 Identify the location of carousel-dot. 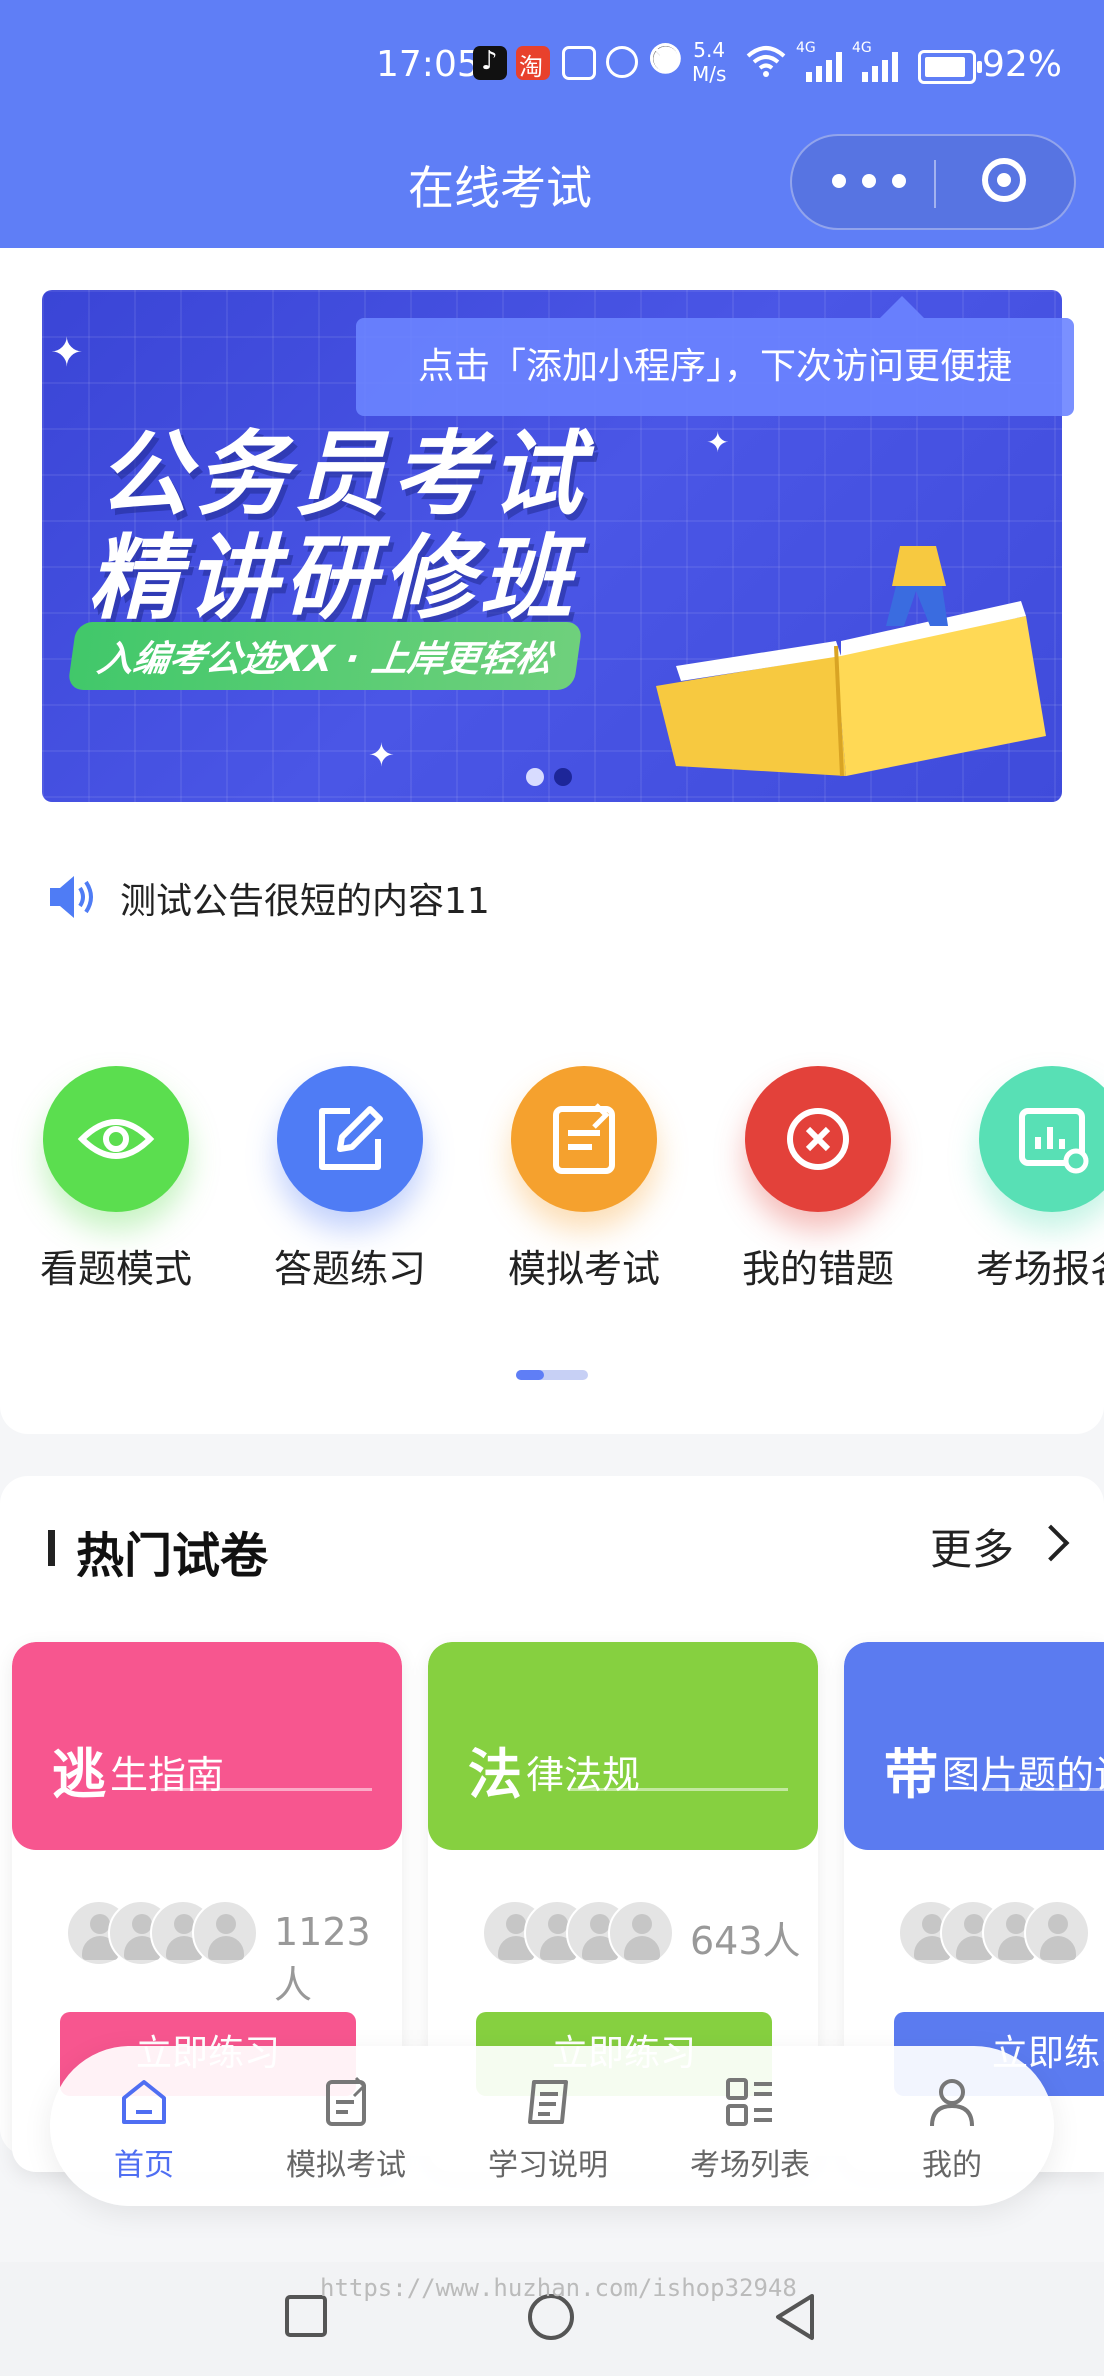
(563, 777).